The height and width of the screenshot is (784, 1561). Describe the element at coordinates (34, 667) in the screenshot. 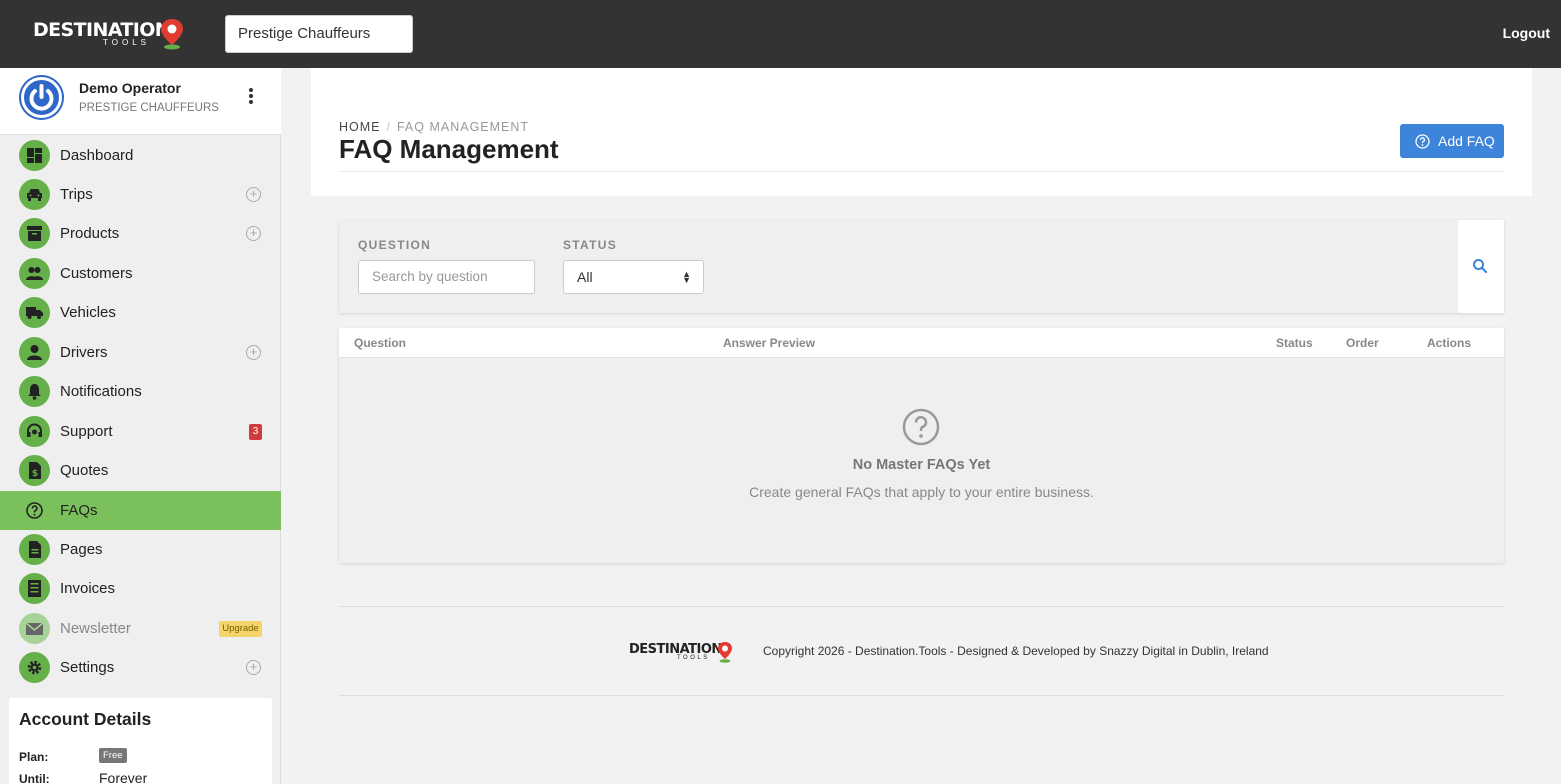

I see `gear-icon` at that location.